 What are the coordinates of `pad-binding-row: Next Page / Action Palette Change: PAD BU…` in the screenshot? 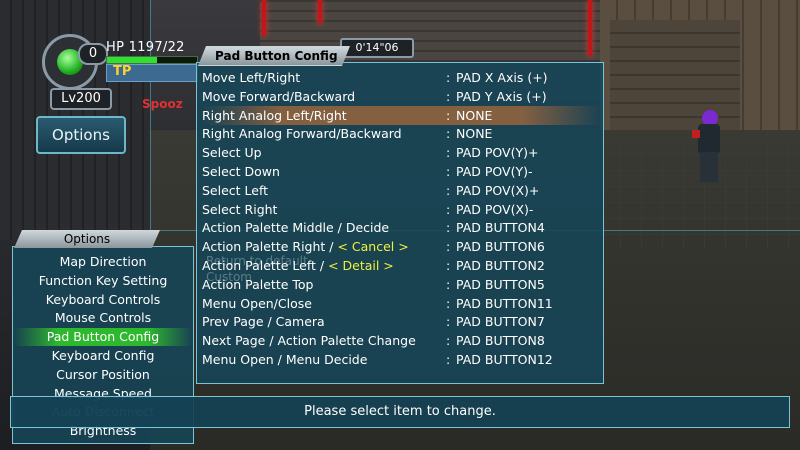 It's located at (402, 340).